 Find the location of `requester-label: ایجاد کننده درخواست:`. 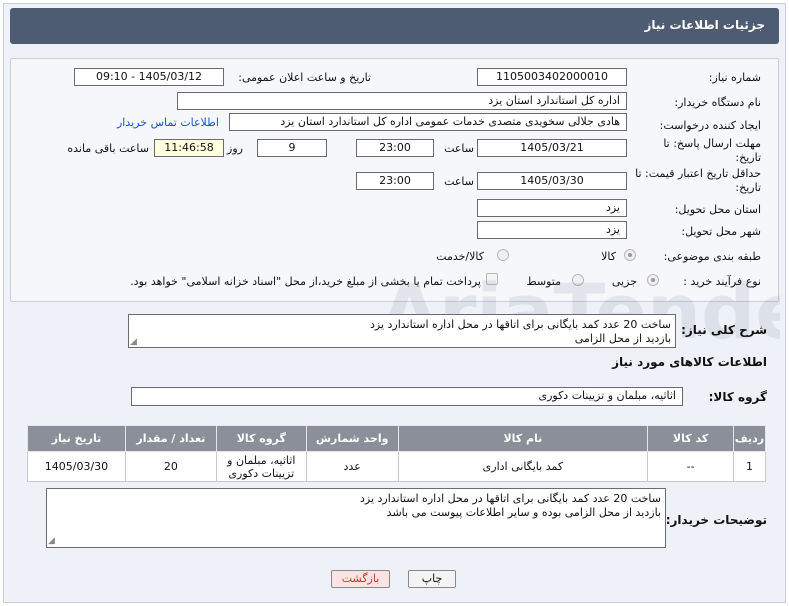

requester-label: ایجاد کننده درخواست: is located at coordinates (710, 125).